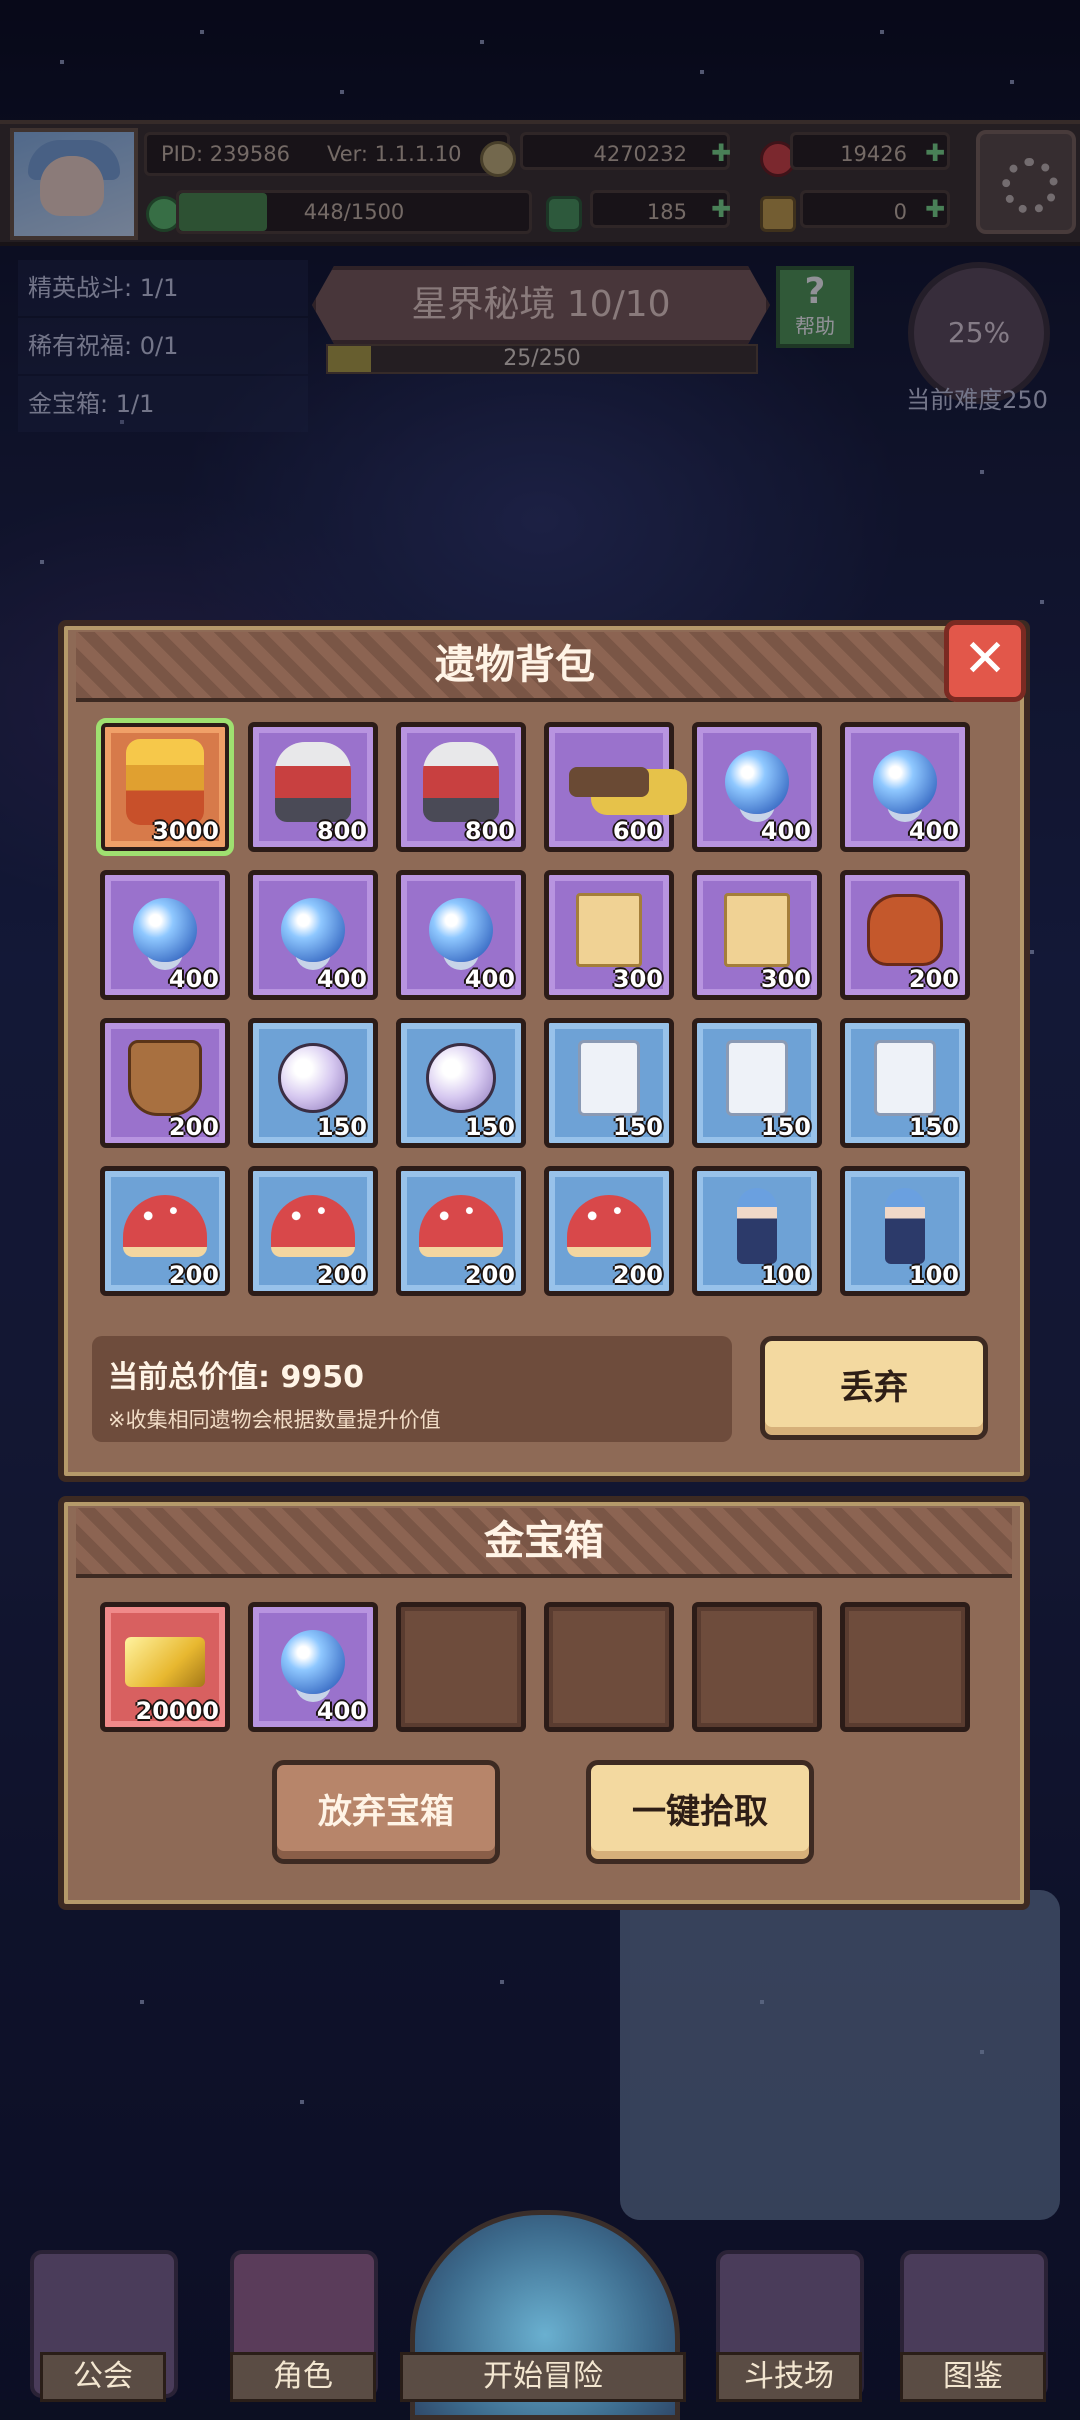 The height and width of the screenshot is (2420, 1080). Describe the element at coordinates (544, 1543) in the screenshot. I see `gold-chest-title: 金宝箱` at that location.